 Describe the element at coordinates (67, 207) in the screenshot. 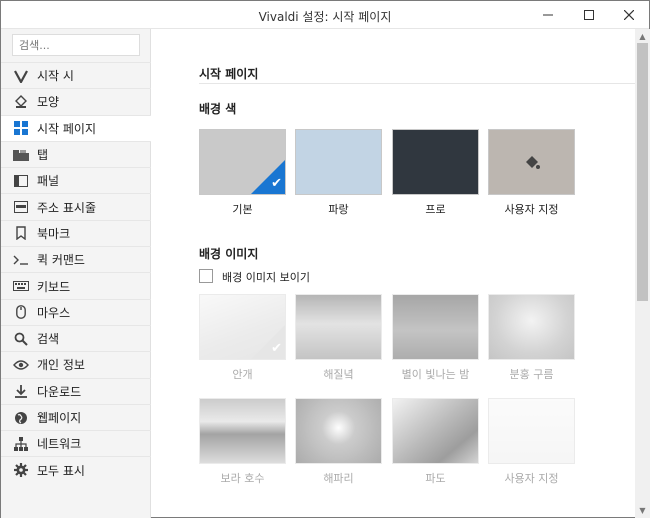

I see `sidebar-item-label: 주소 표시줄` at that location.